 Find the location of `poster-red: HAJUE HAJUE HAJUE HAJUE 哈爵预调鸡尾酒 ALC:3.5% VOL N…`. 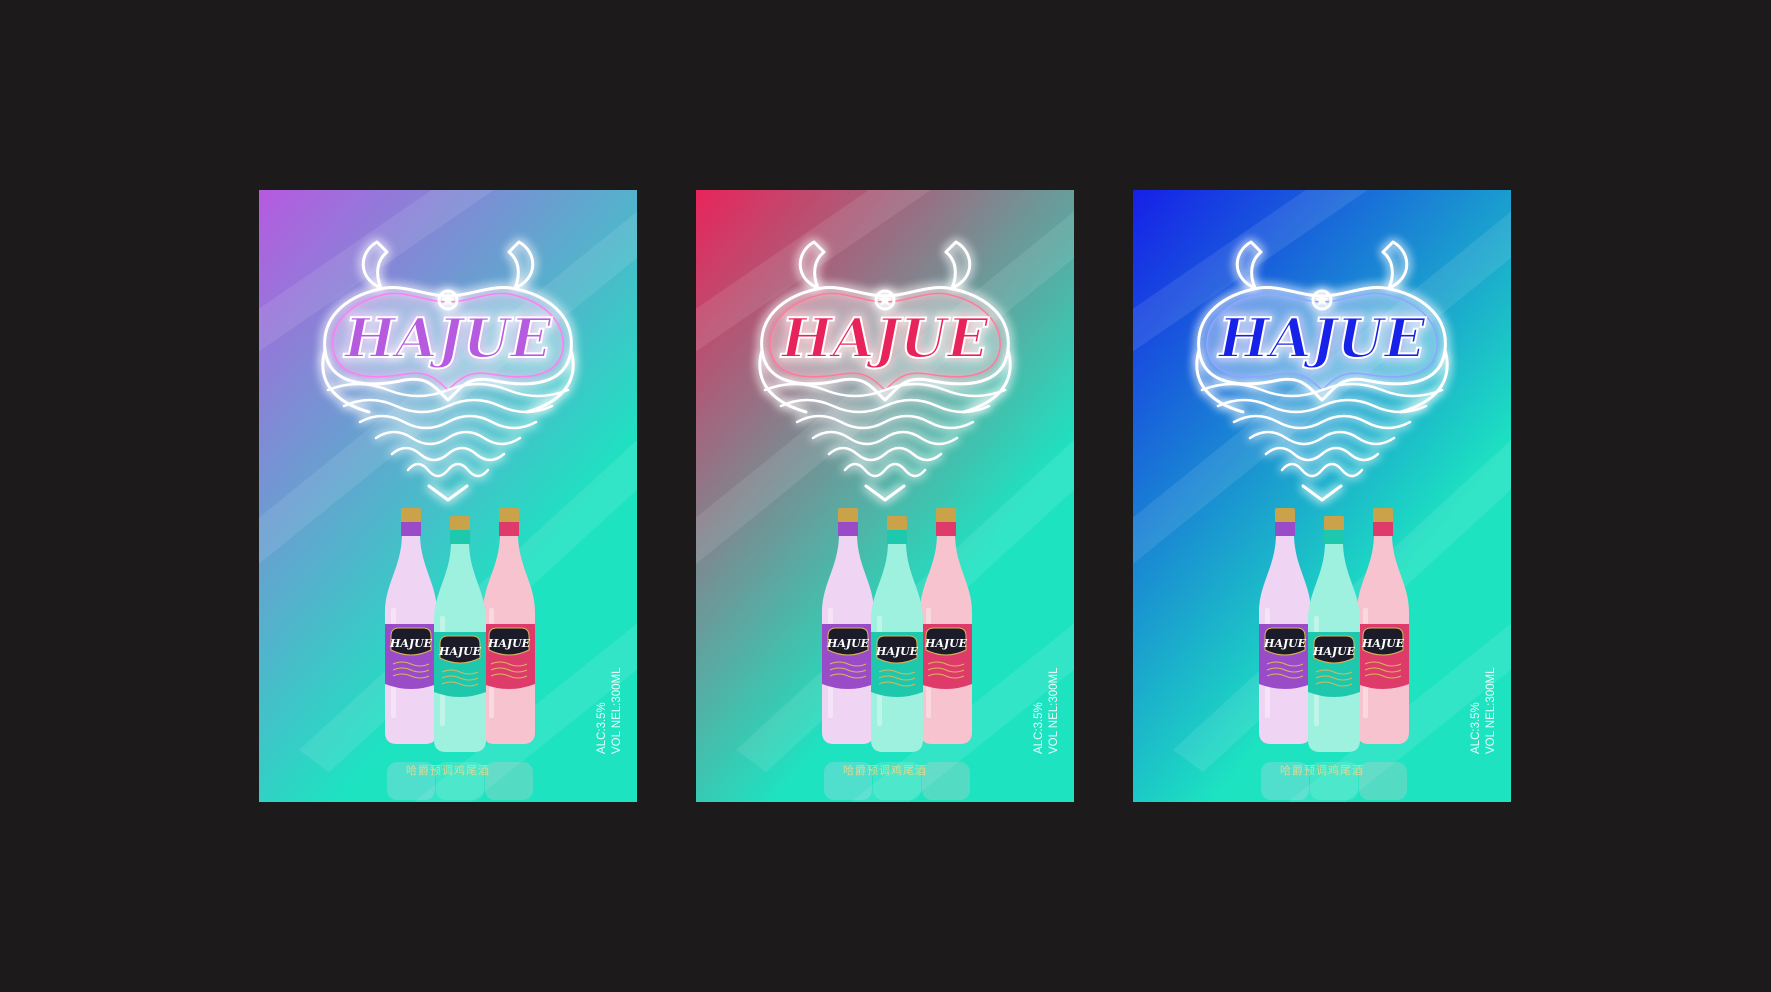

poster-red: HAJUE HAJUE HAJUE HAJUE 哈爵预调鸡尾酒 ALC:3.5% VOL N… is located at coordinates (885, 496).